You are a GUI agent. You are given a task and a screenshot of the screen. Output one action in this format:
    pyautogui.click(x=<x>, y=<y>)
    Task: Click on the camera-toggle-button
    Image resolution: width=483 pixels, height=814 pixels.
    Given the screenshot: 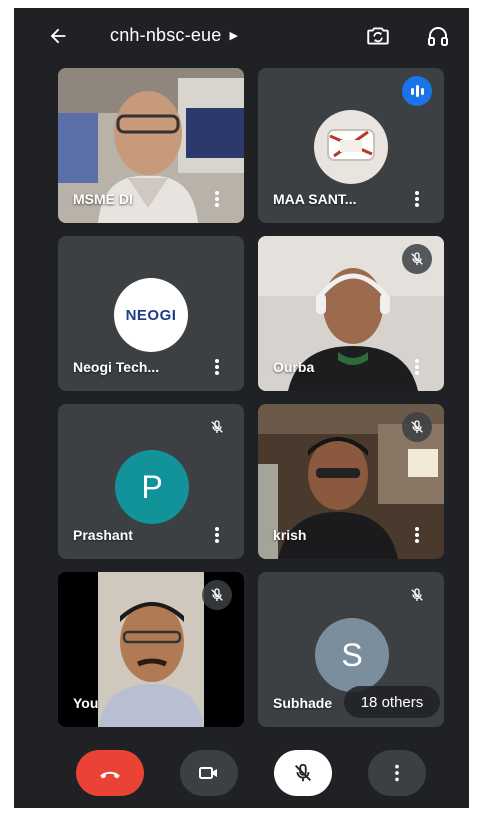 What is the action you would take?
    pyautogui.click(x=209, y=773)
    